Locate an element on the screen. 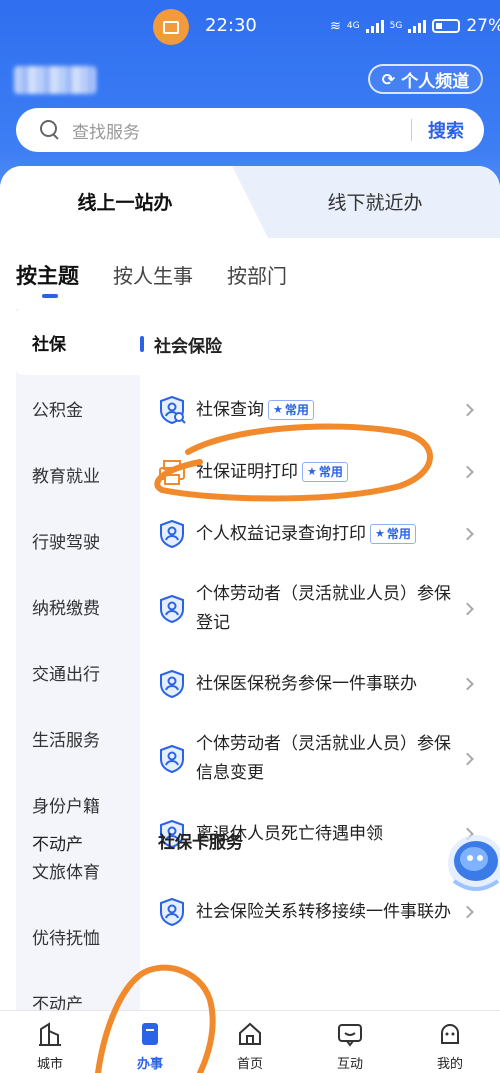  sidebar-item-tax: 纳税缴费 is located at coordinates (78, 606).